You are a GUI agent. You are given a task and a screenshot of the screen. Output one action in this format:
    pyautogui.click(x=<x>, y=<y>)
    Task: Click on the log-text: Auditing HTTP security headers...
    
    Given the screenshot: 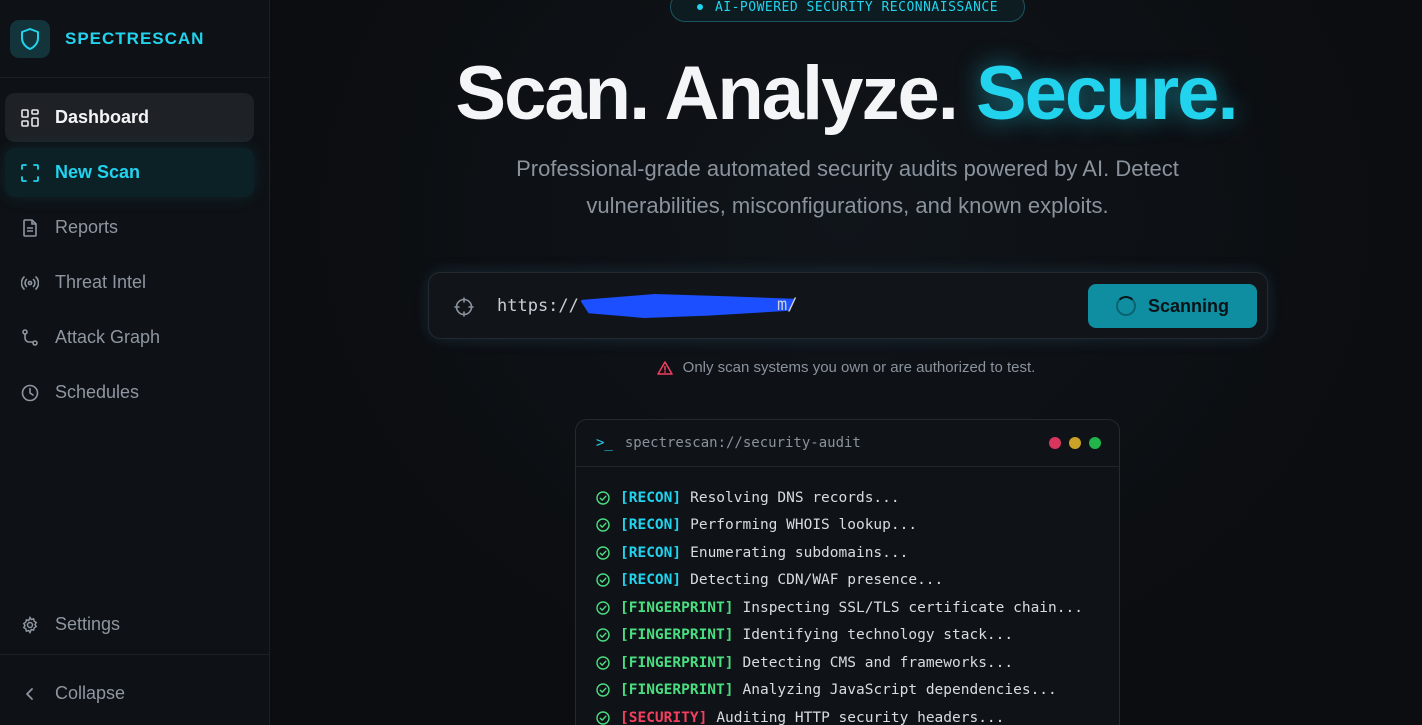 What is the action you would take?
    pyautogui.click(x=860, y=717)
    